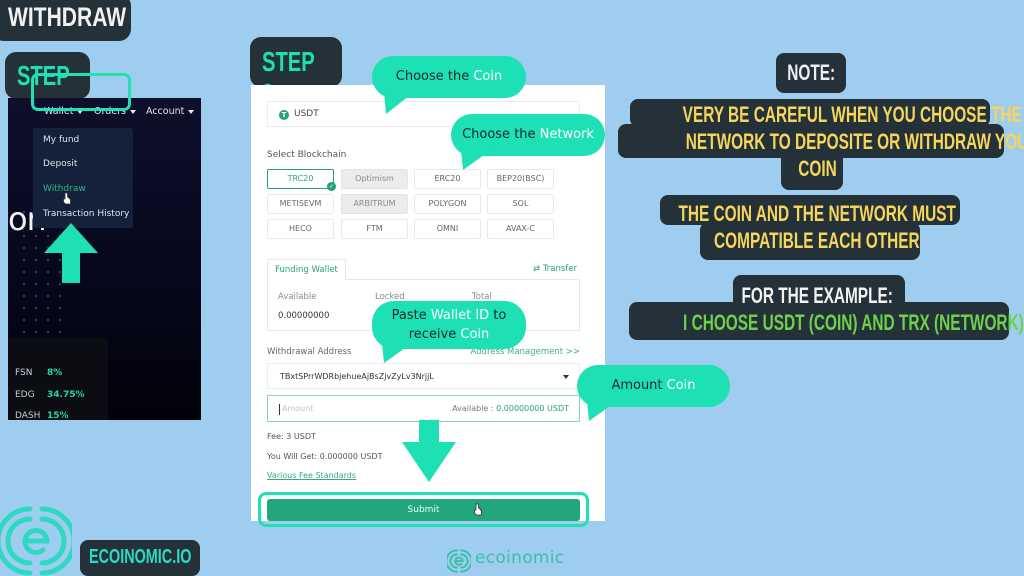 The width and height of the screenshot is (1024, 576). What do you see at coordinates (331, 186) in the screenshot?
I see `check-icon: ✓` at bounding box center [331, 186].